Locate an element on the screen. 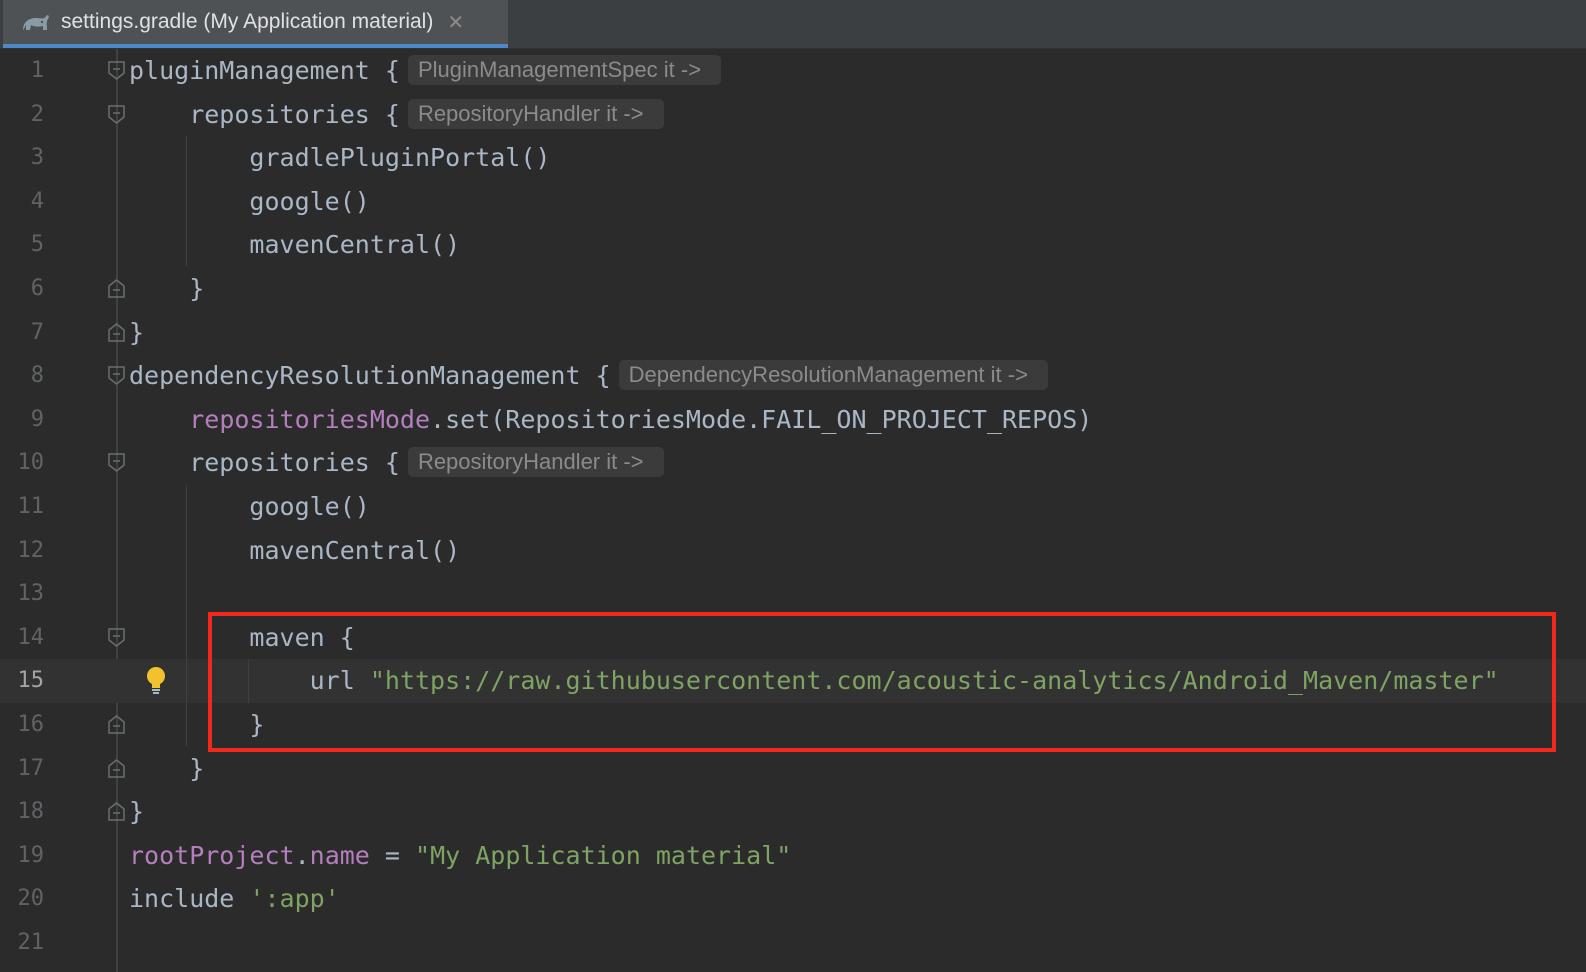  line-number: 1 is located at coordinates (37, 70).